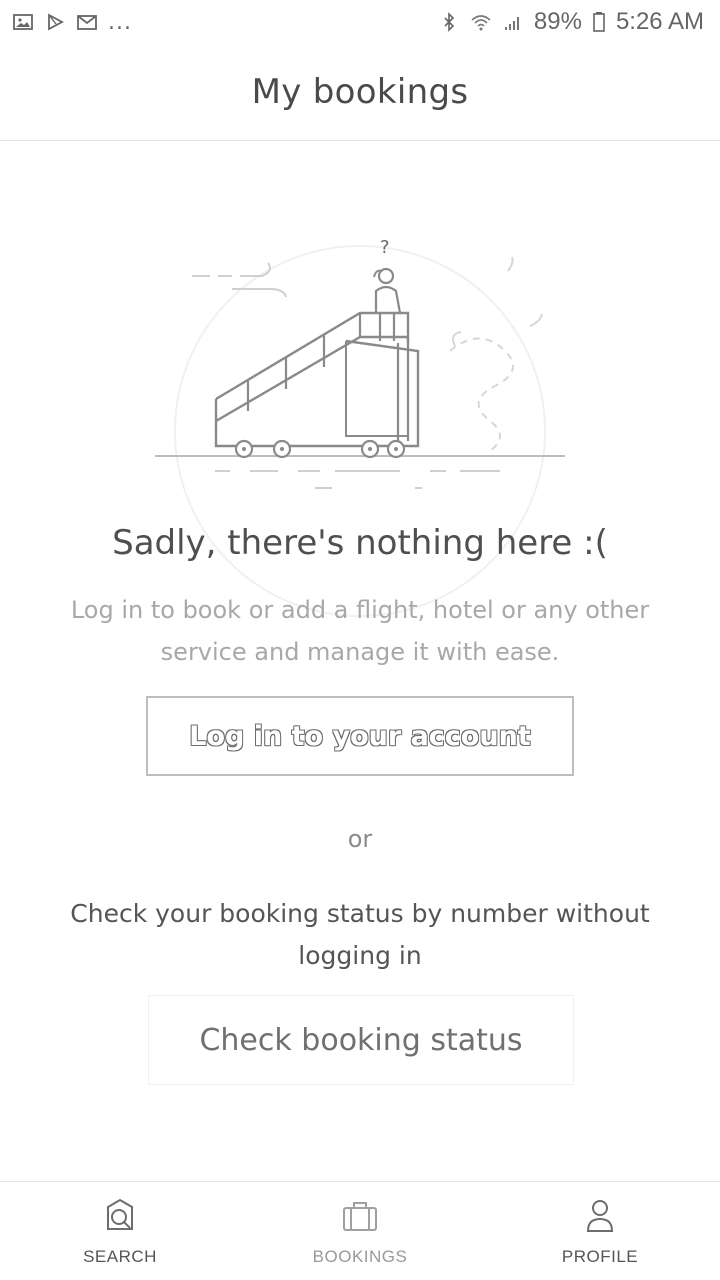 The width and height of the screenshot is (720, 1280). What do you see at coordinates (600, 1216) in the screenshot?
I see `profile-icon` at bounding box center [600, 1216].